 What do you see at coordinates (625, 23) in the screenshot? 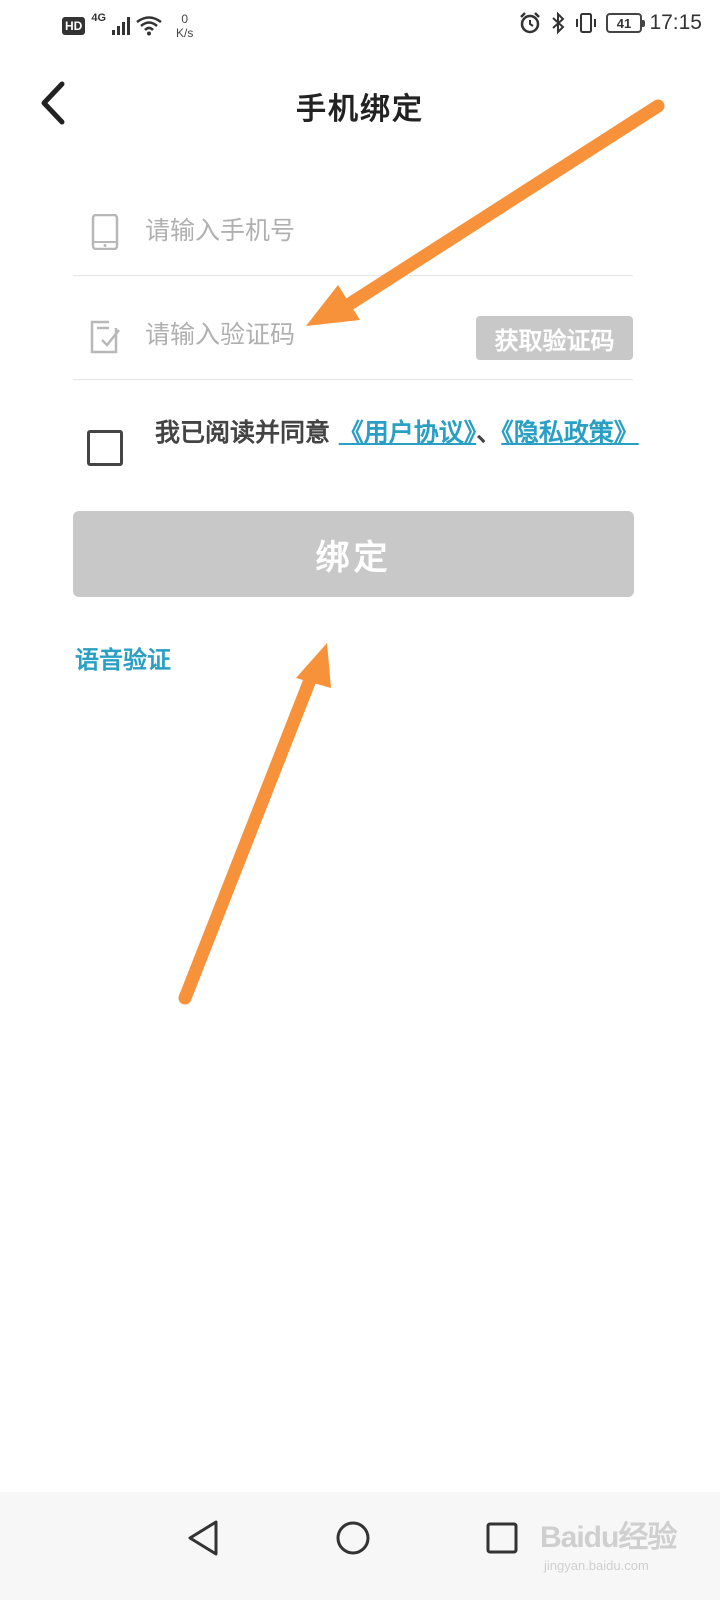
I see `battery-icon: 41` at bounding box center [625, 23].